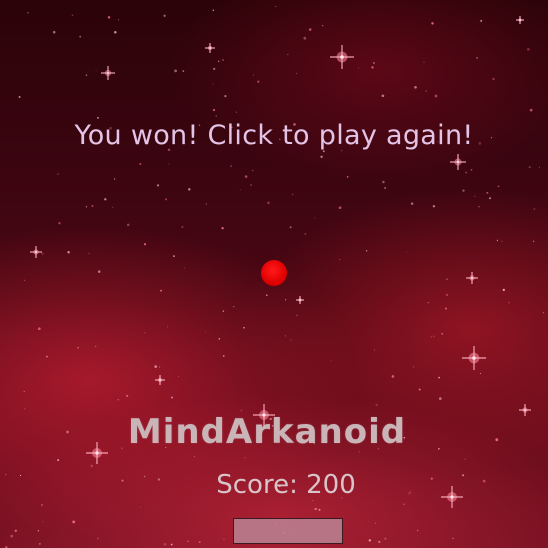 The width and height of the screenshot is (548, 548). I want to click on score-label: Score:, so click(257, 485).